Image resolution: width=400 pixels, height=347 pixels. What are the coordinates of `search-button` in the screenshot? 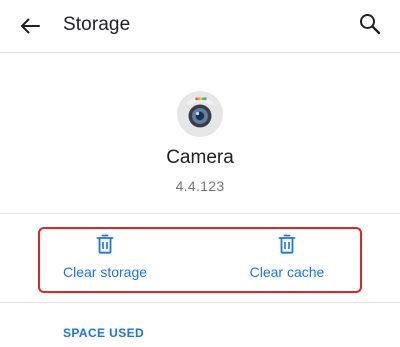 It's located at (370, 24).